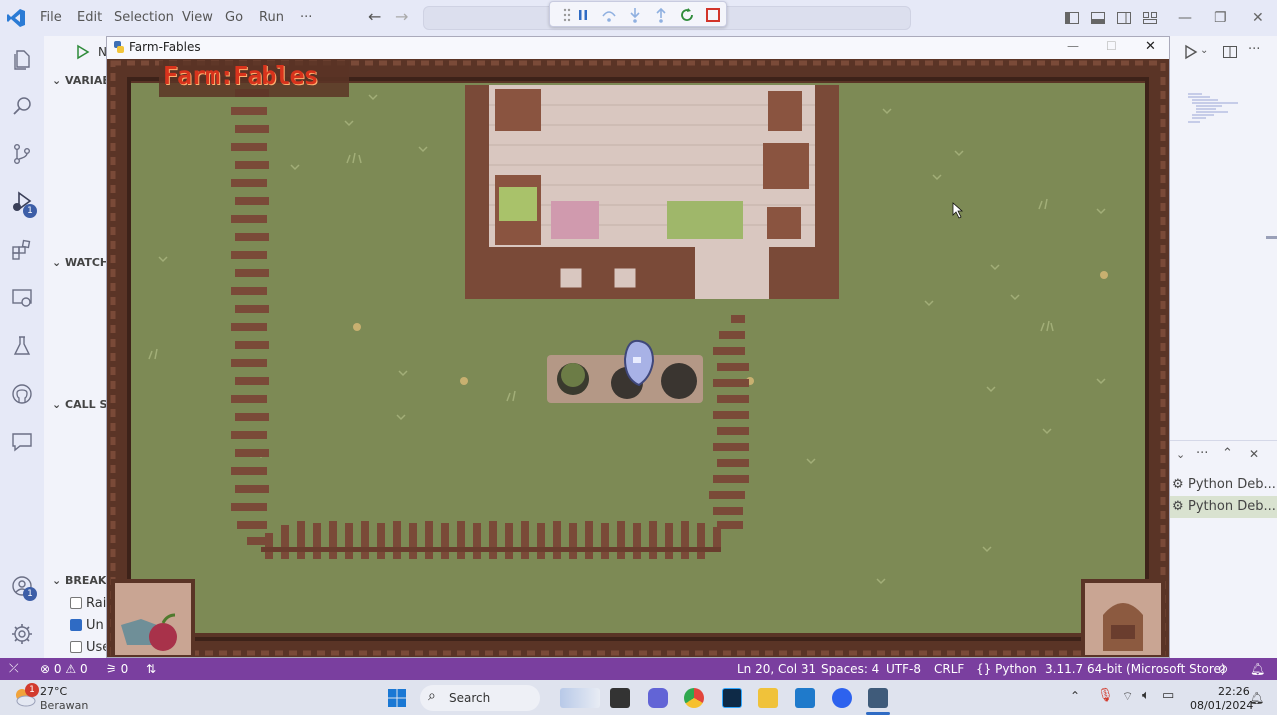 The height and width of the screenshot is (715, 1277). What do you see at coordinates (22, 106) in the screenshot?
I see `search-icon` at bounding box center [22, 106].